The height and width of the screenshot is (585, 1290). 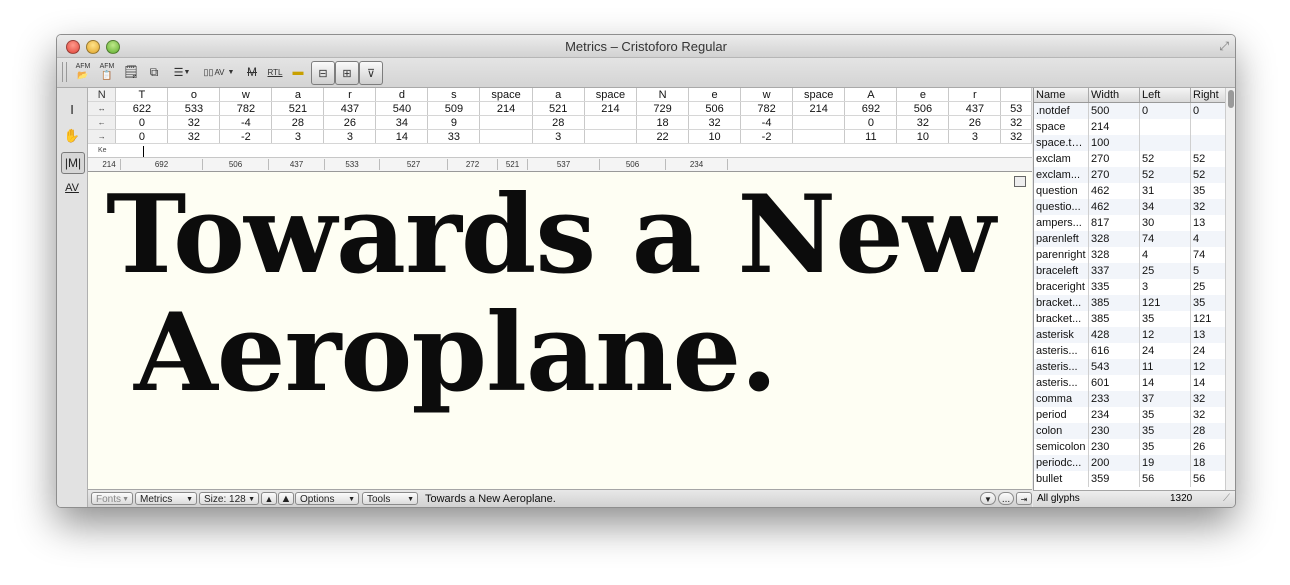 I want to click on highlight-button: ▬, so click(x=298, y=72).